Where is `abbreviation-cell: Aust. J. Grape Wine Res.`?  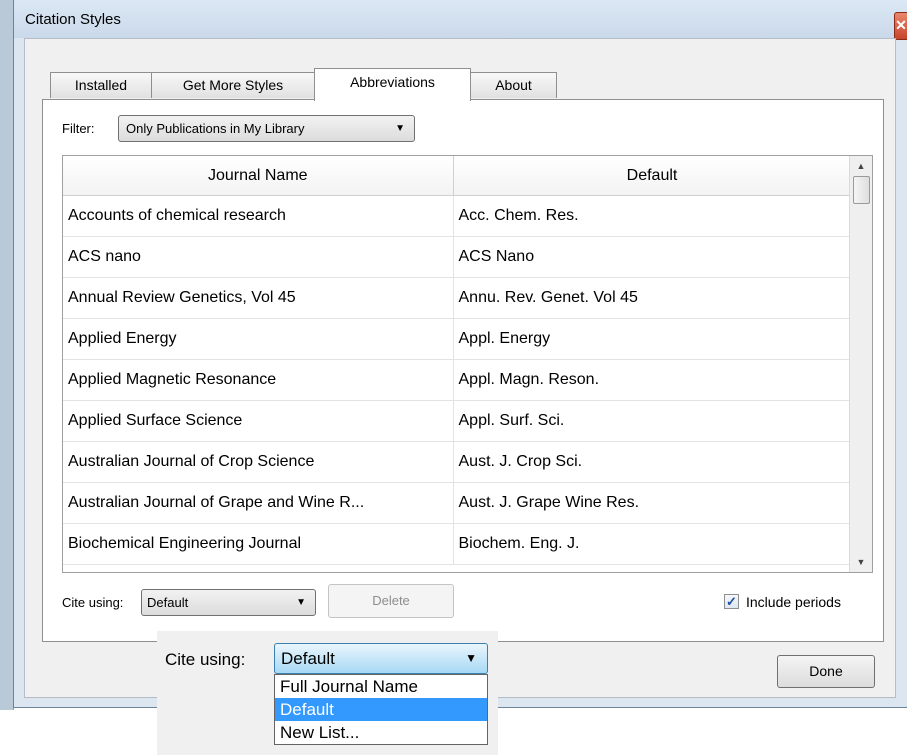 abbreviation-cell: Aust. J. Grape Wine Res. is located at coordinates (652, 503).